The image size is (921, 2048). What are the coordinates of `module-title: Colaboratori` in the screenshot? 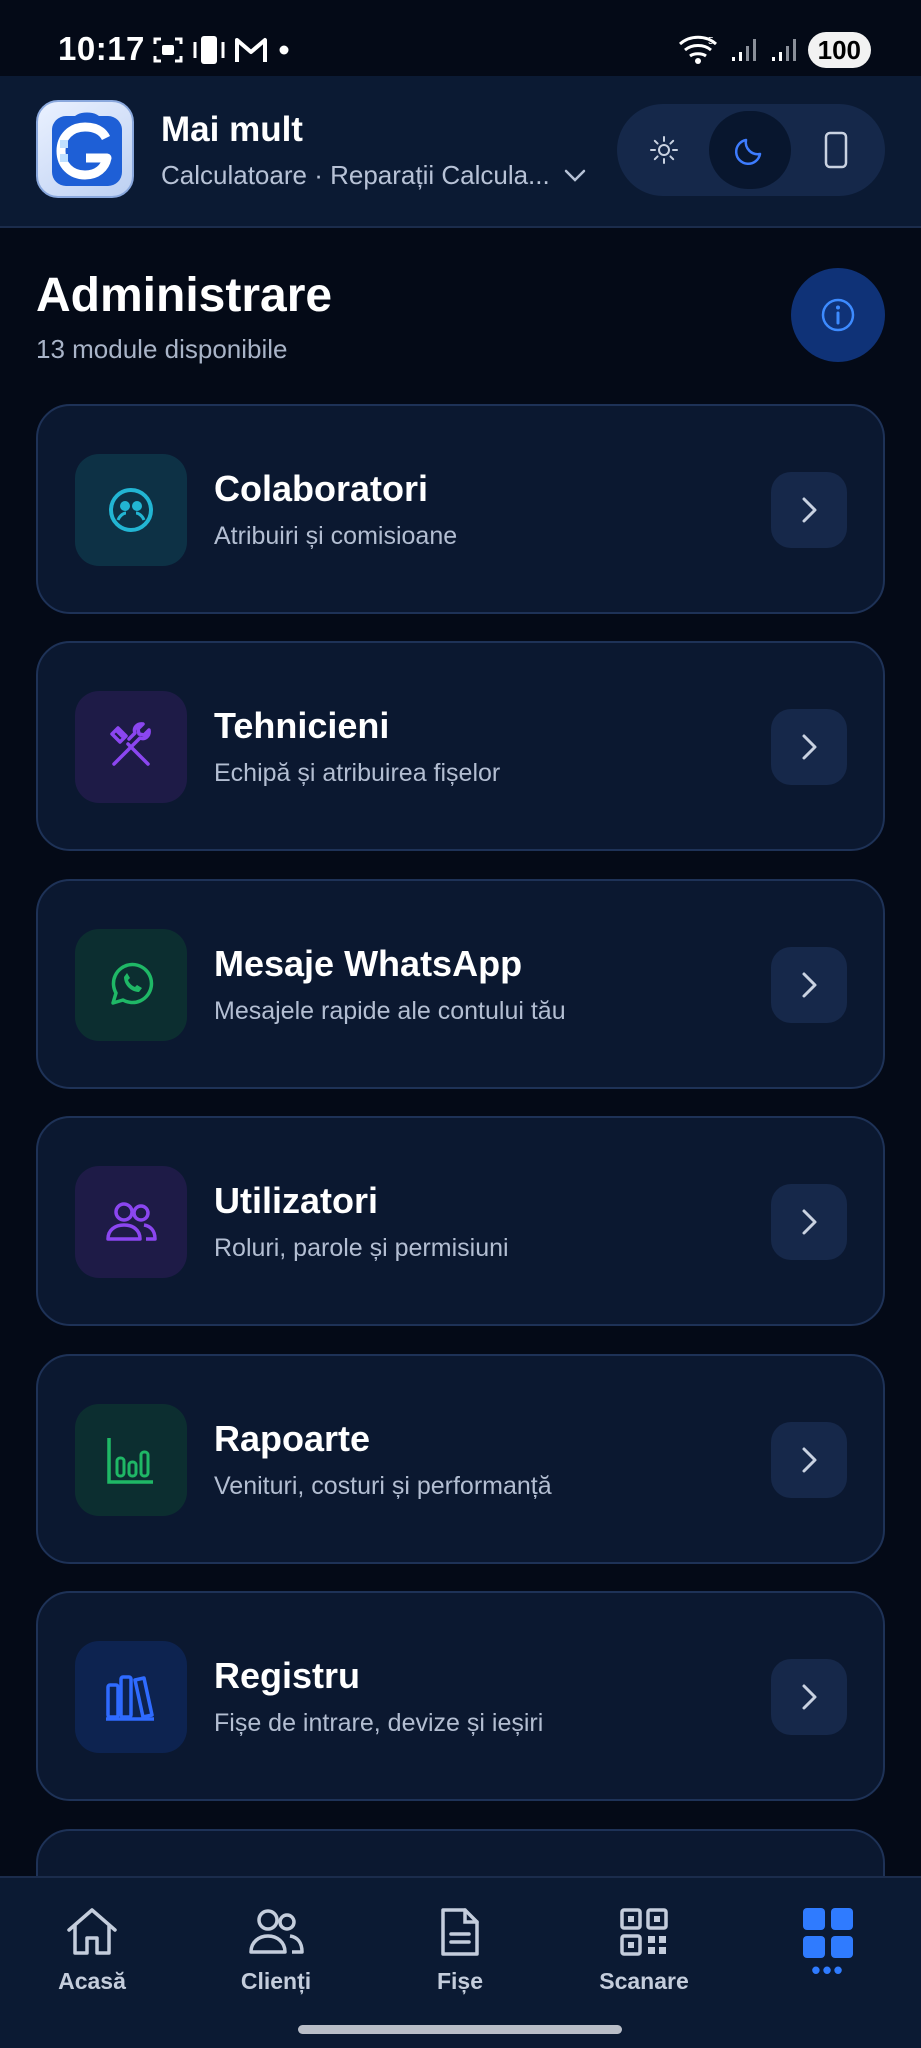 It's located at (321, 488).